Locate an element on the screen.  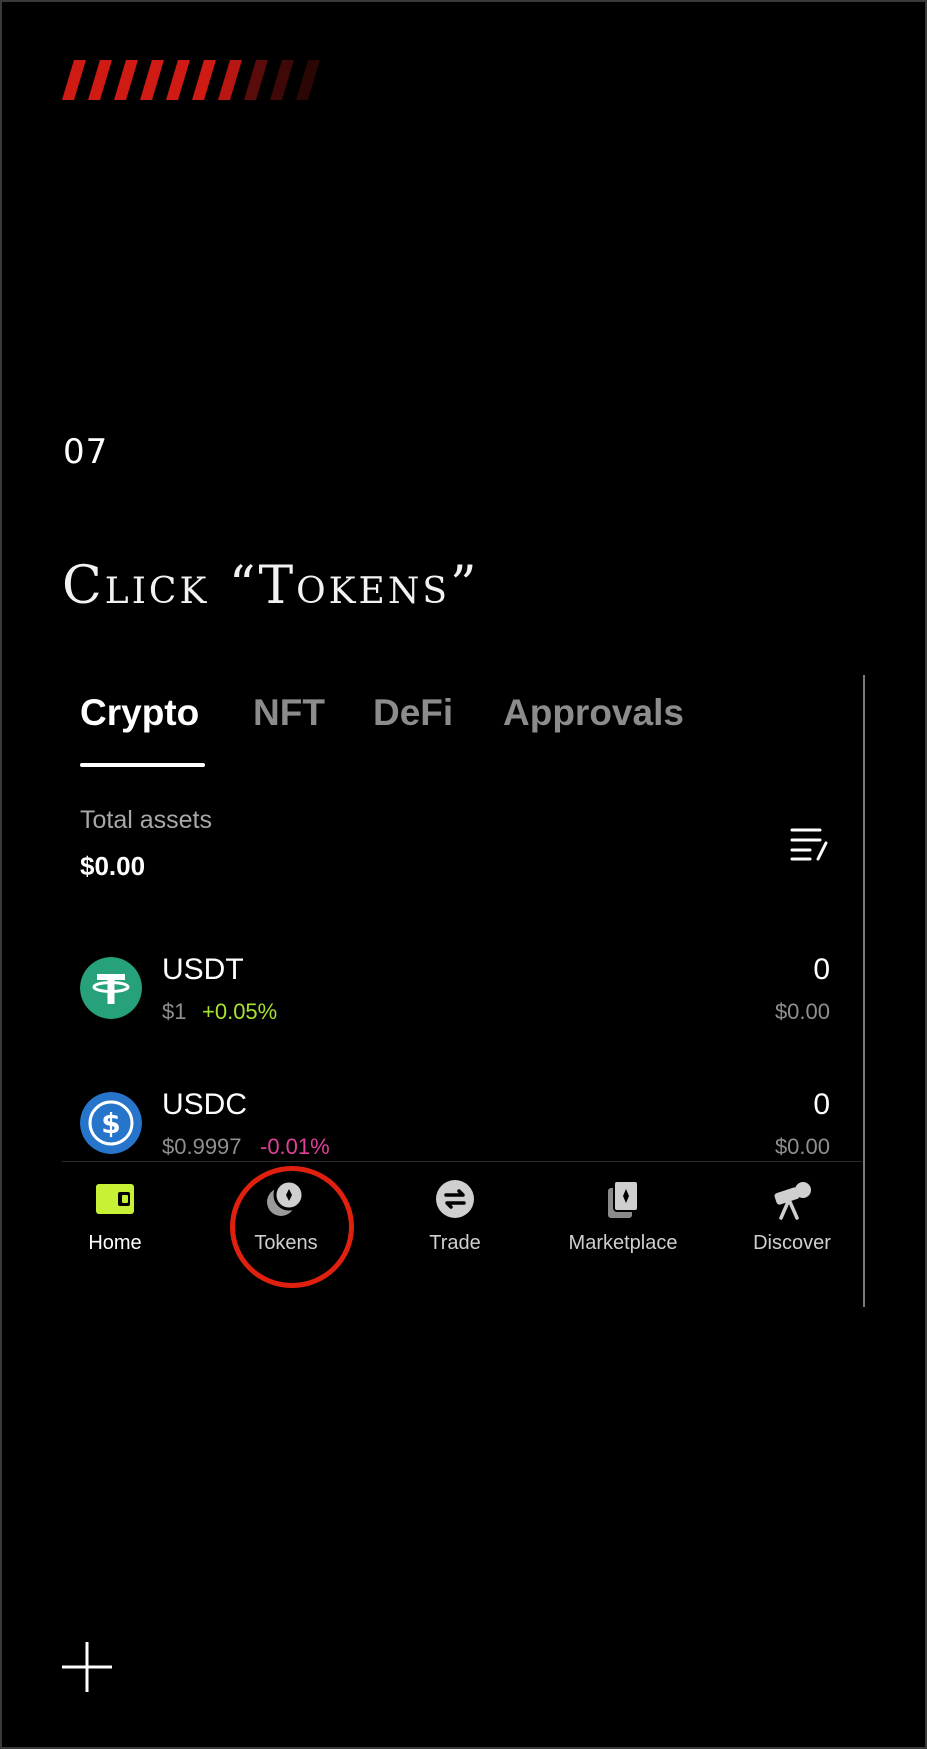
token-row-usdt: USDT $1 +0.05% 0 $0.00 is located at coordinates (455, 994).